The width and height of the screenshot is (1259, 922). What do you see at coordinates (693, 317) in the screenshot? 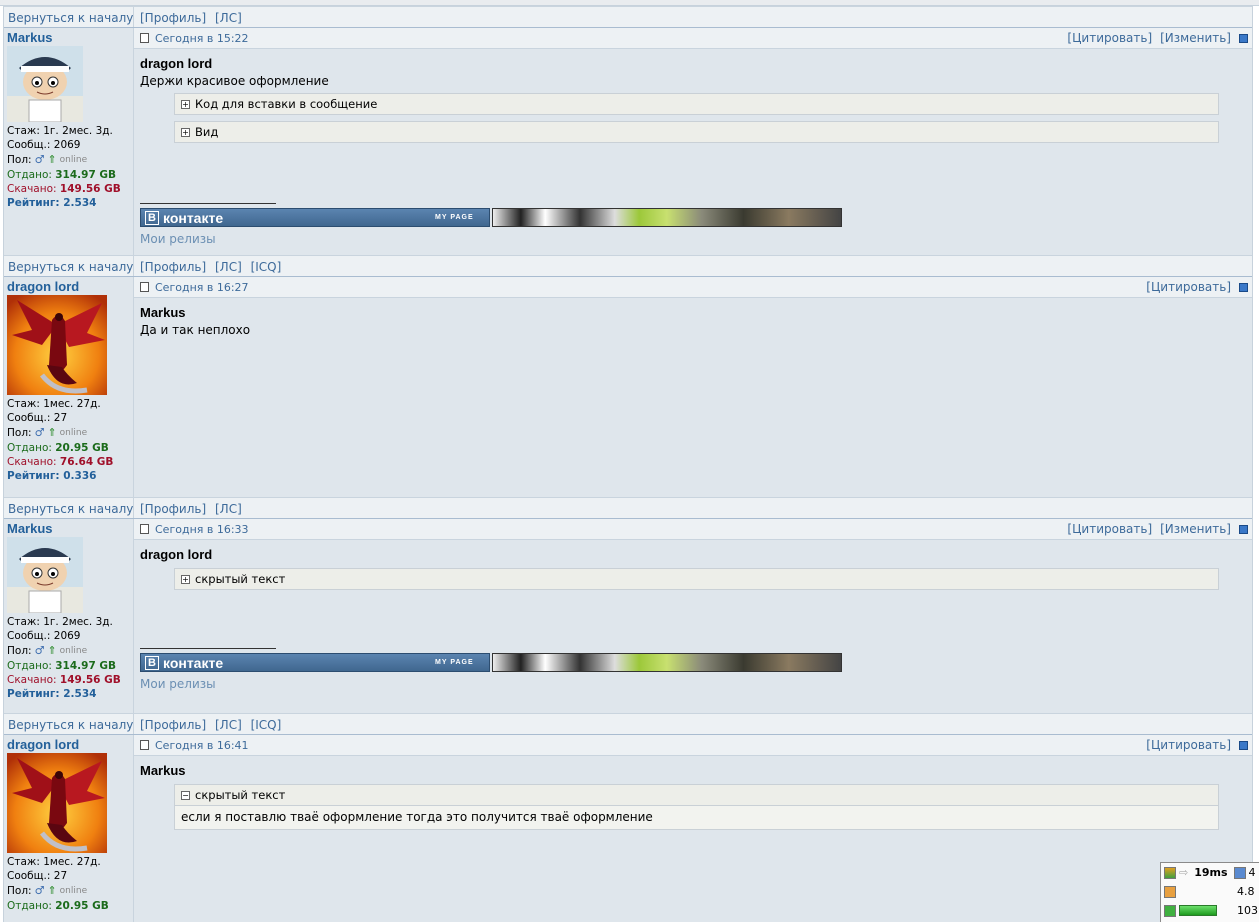
I see `post-body: Markus Да и так неплохо` at bounding box center [693, 317].